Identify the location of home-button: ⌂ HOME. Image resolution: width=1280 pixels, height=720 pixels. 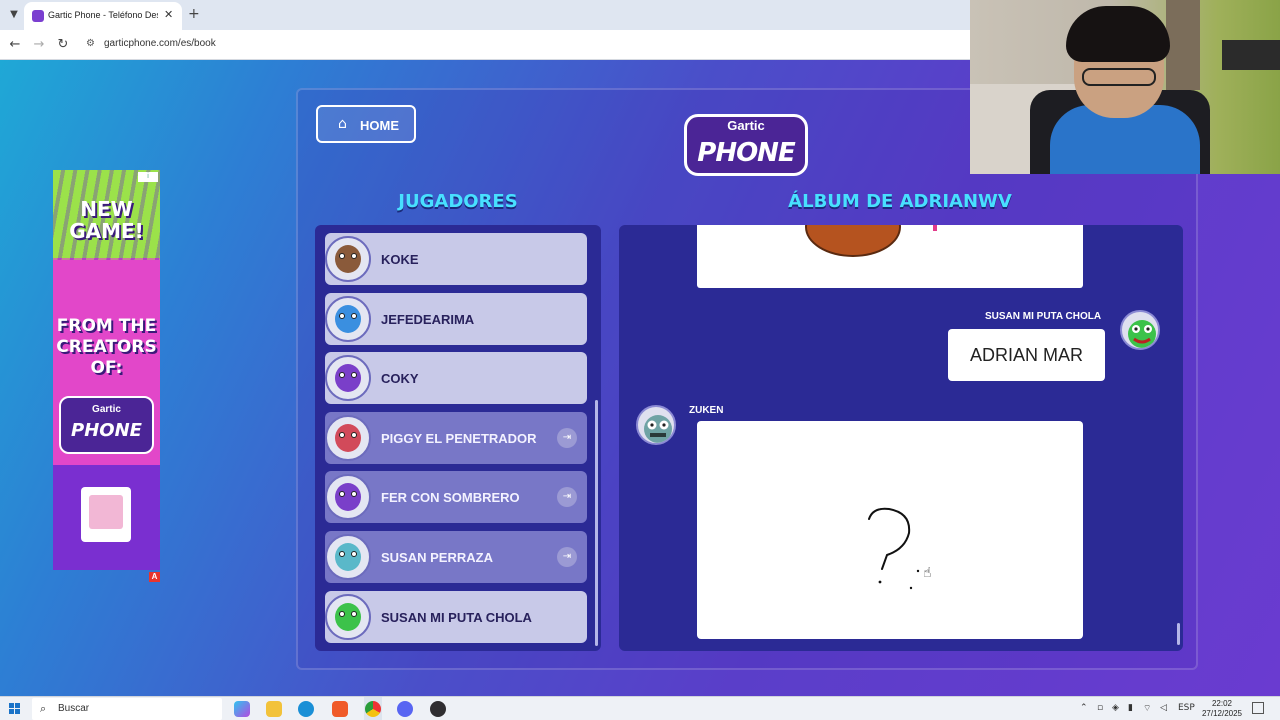
(366, 124).